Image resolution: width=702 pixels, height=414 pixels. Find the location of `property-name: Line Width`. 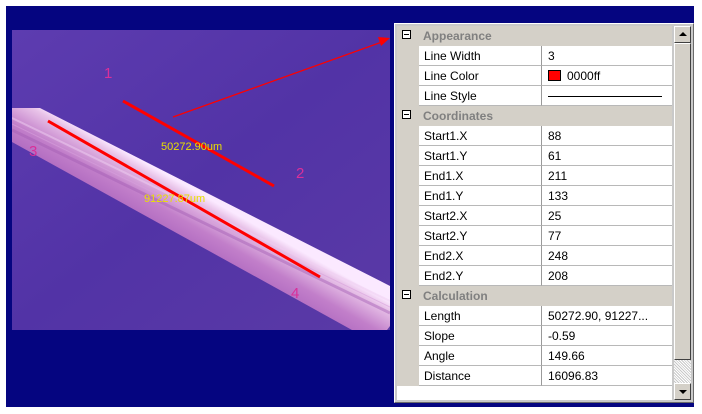

property-name: Line Width is located at coordinates (480, 56).